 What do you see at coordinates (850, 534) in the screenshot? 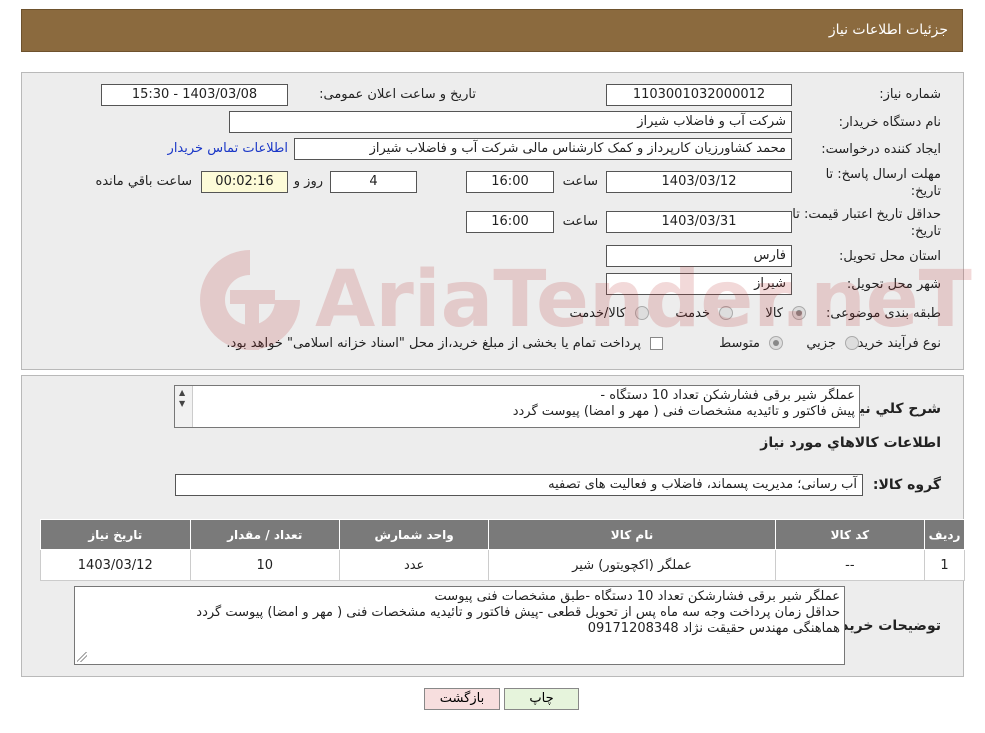
I see `col-code: کد کالا` at bounding box center [850, 534].